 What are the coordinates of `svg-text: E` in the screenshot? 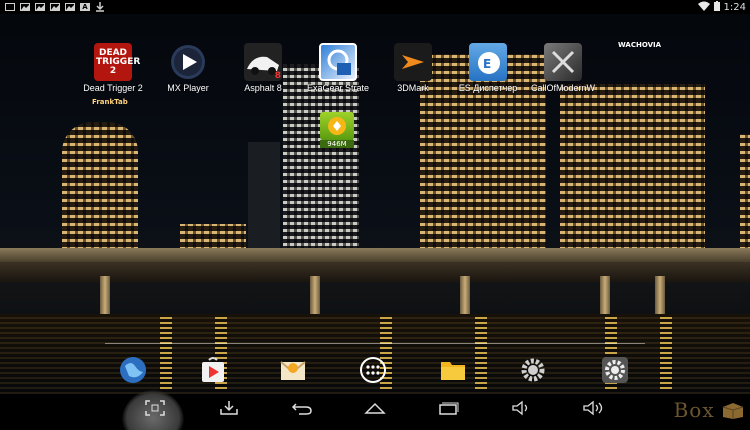 It's located at (487, 64).